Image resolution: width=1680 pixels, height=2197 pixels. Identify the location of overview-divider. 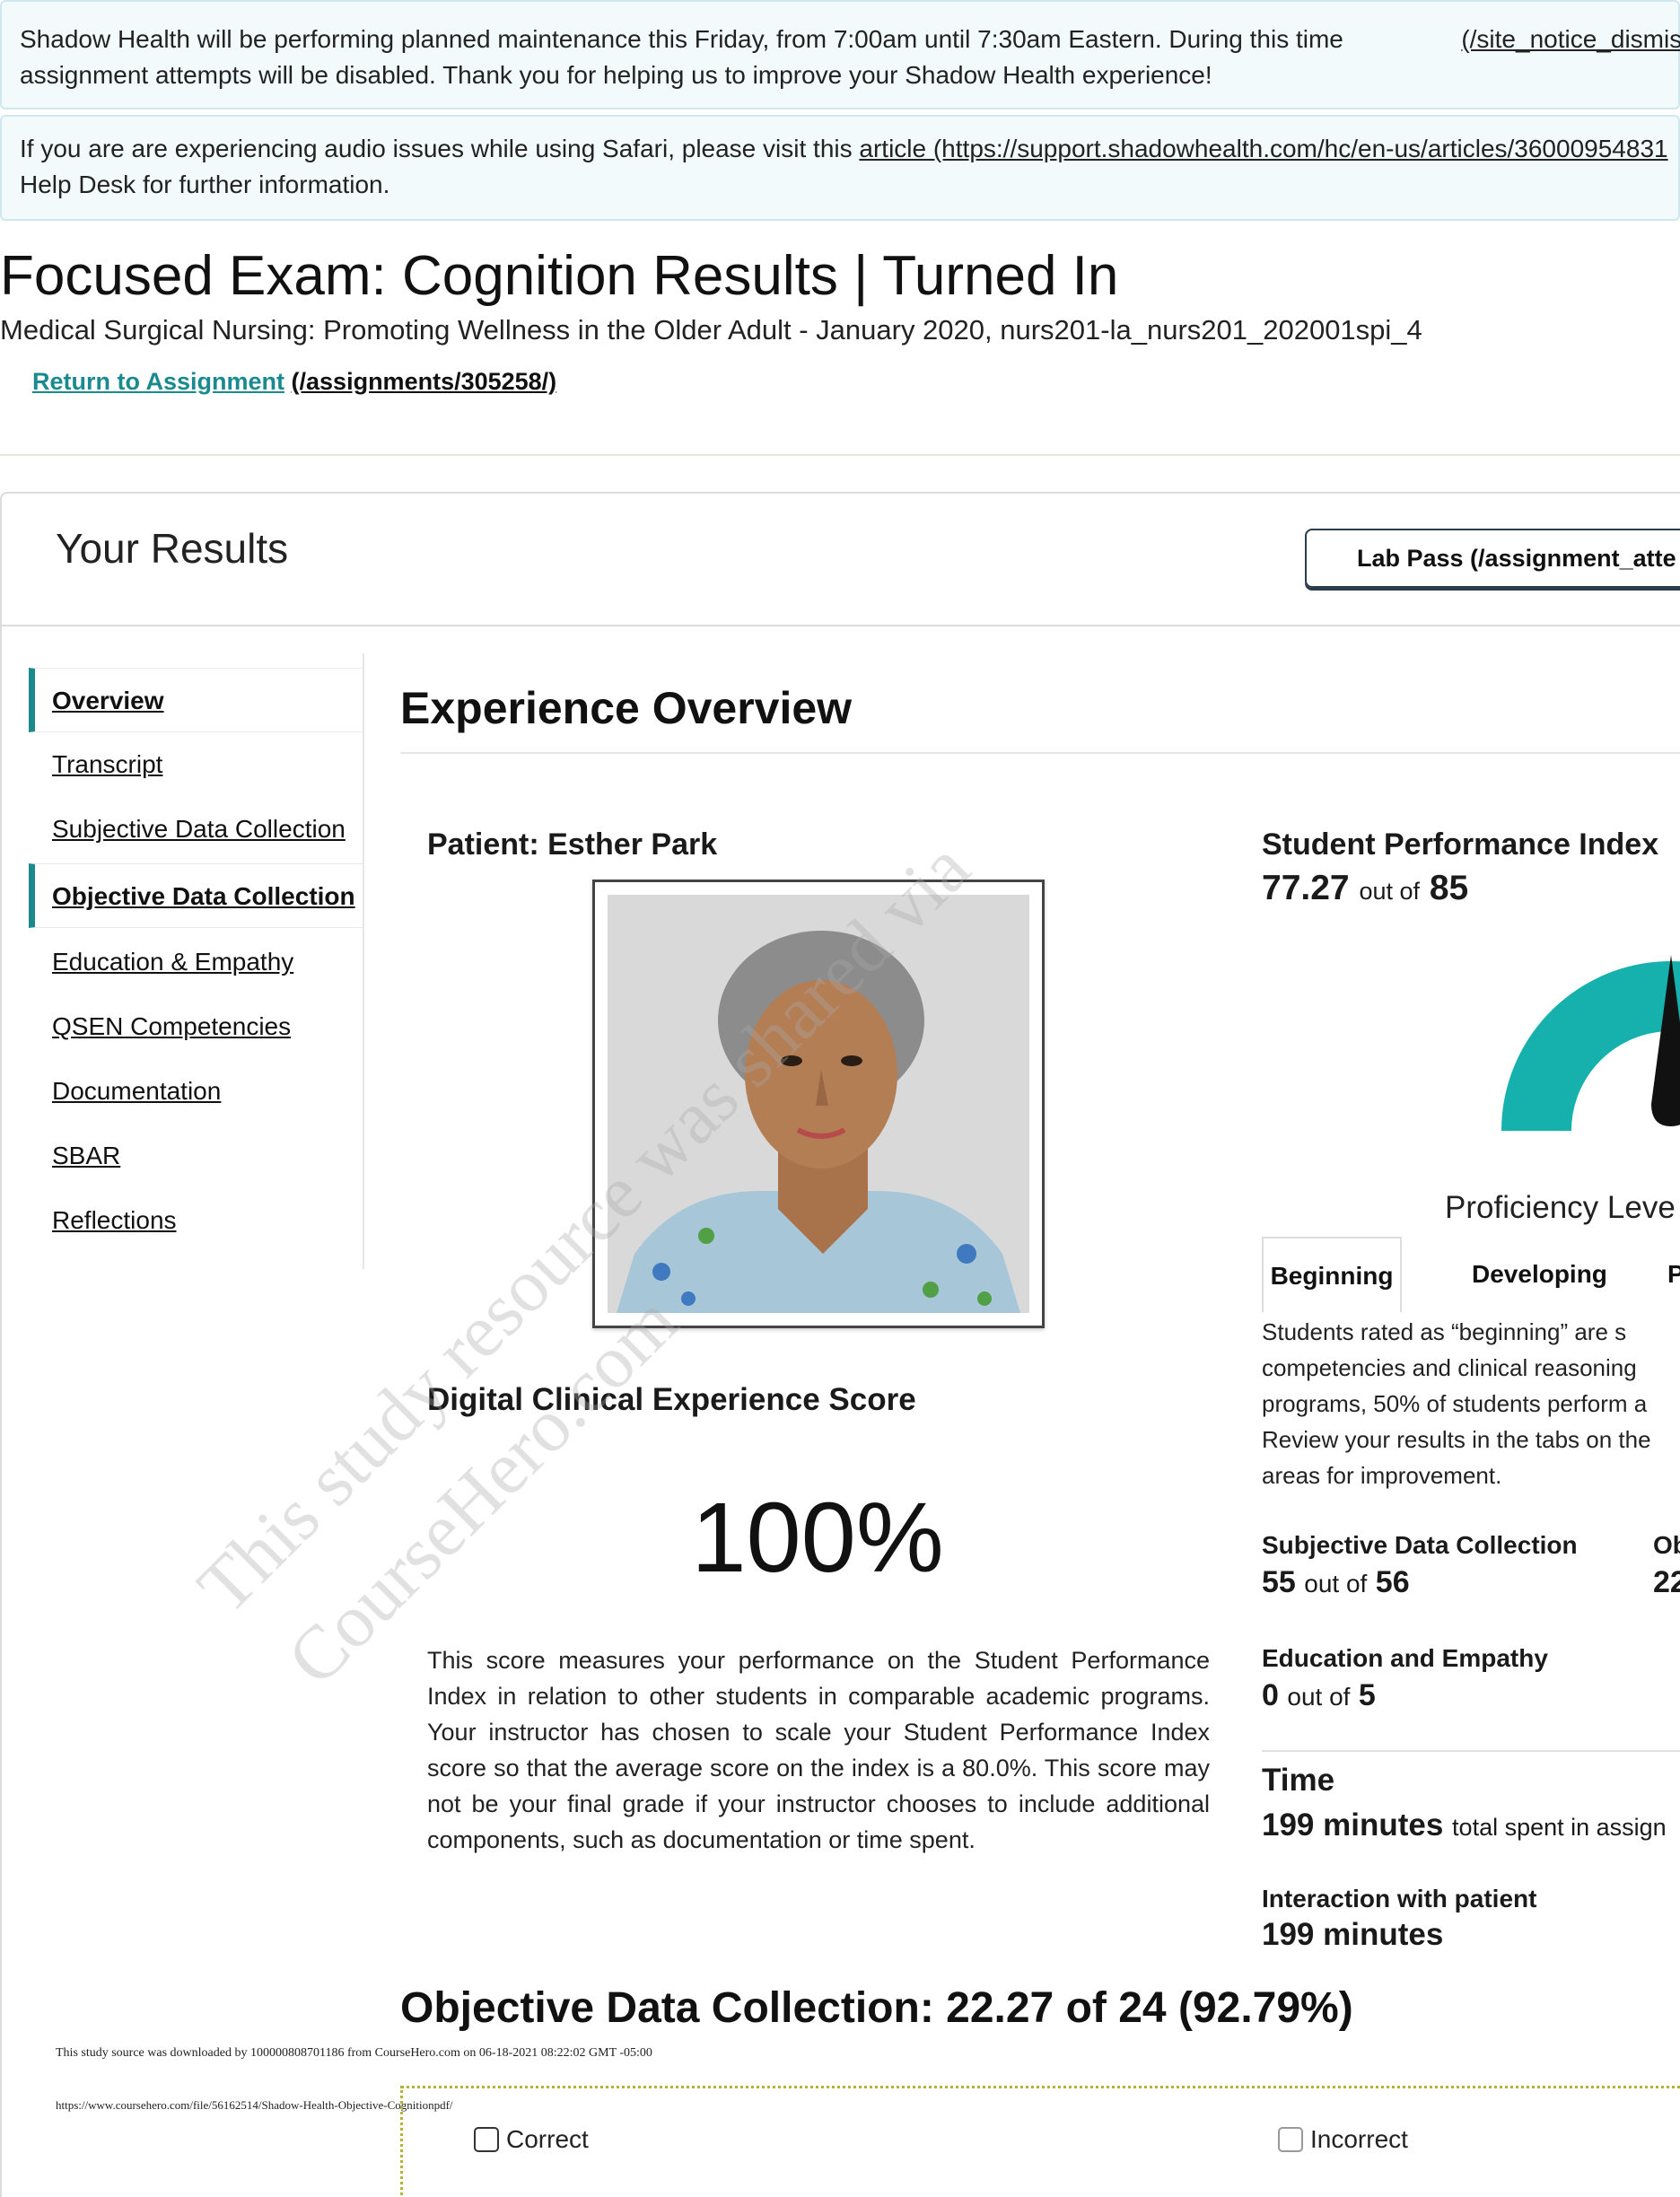
(1040, 753).